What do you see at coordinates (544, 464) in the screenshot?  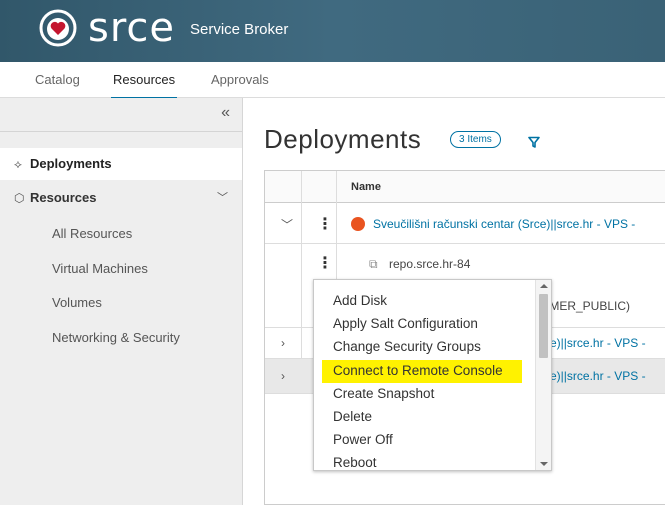 I see `scroll-down-icon` at bounding box center [544, 464].